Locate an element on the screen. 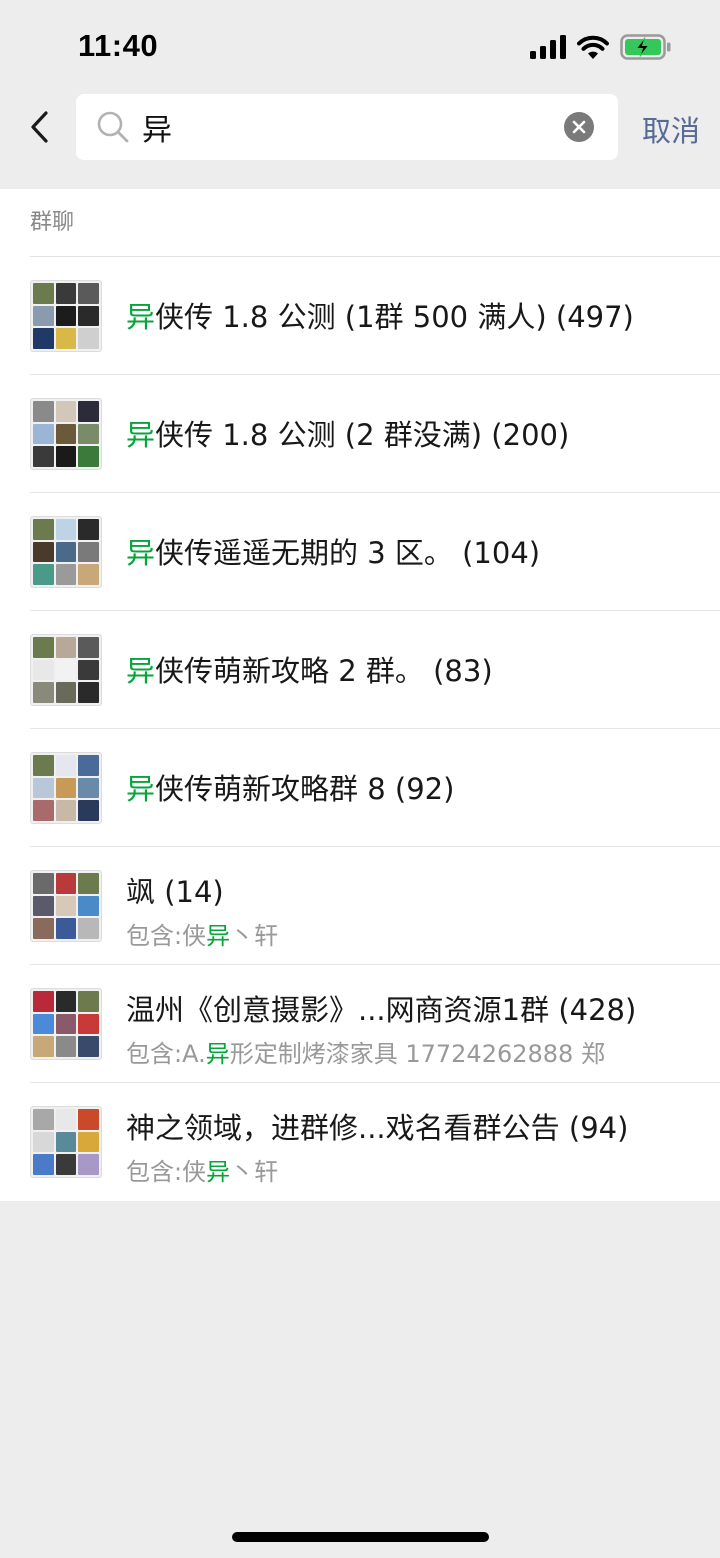 This screenshot has height=1558, width=720. back-button is located at coordinates (42, 127).